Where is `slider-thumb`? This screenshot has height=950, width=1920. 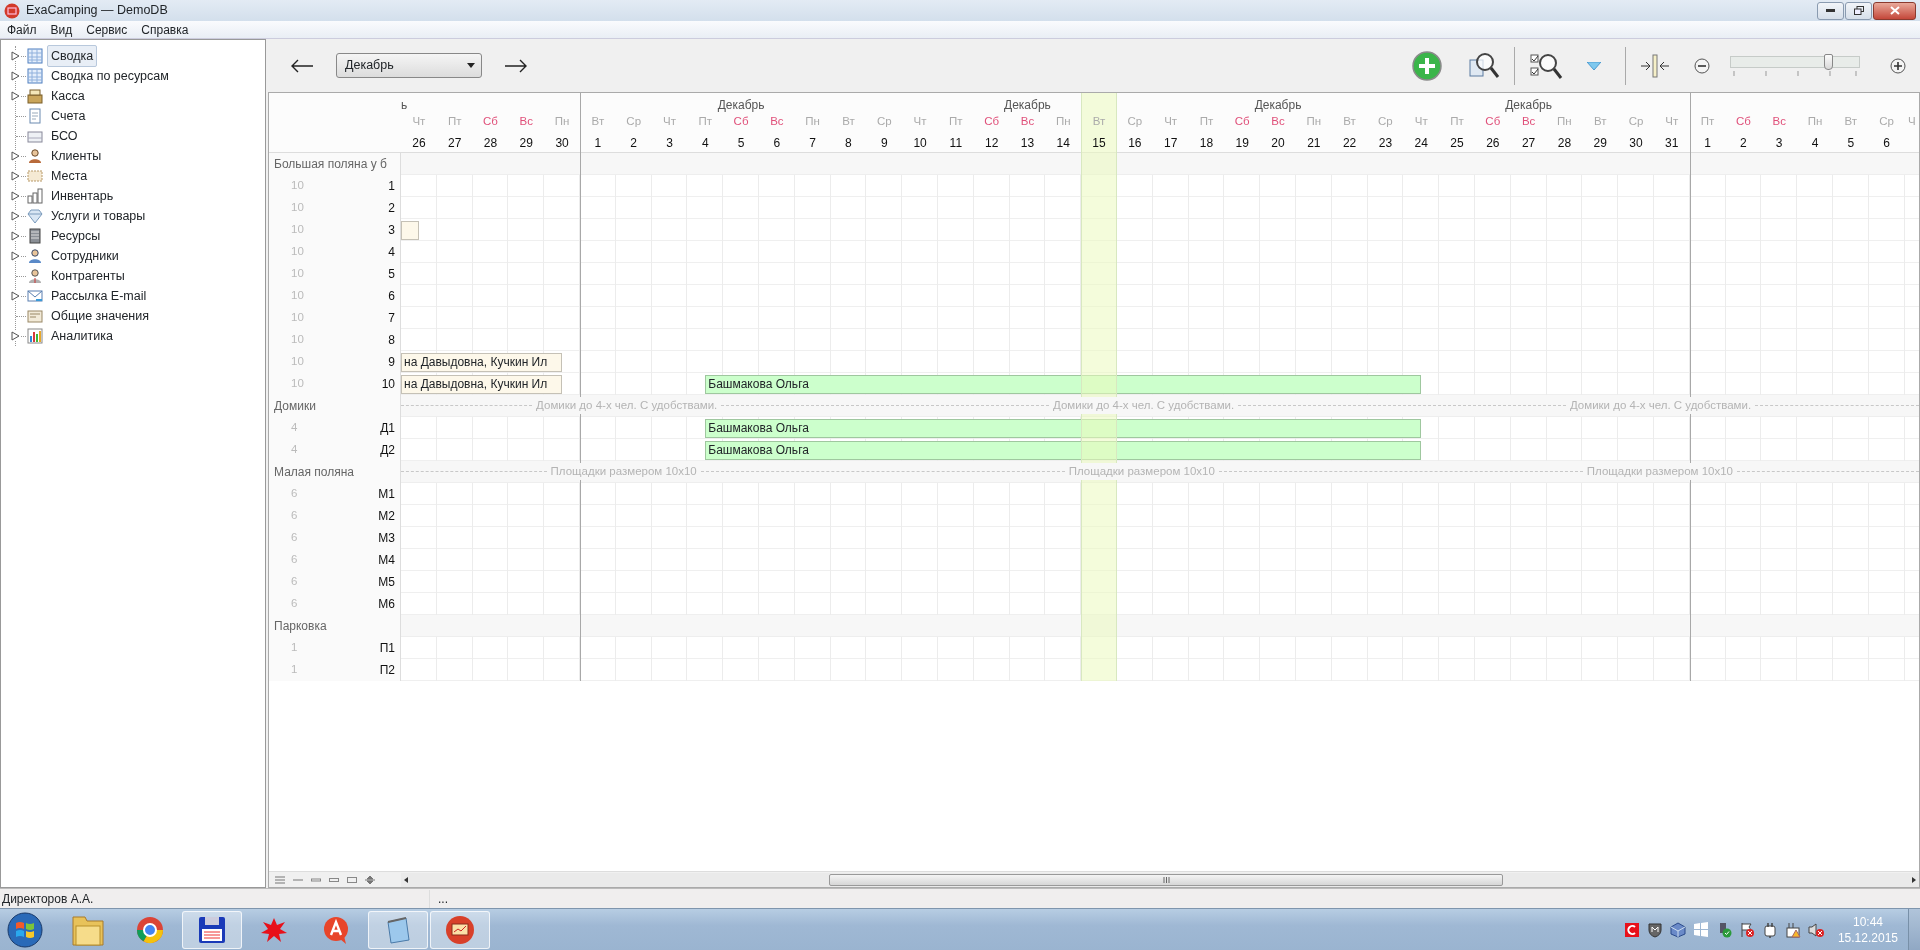
slider-thumb is located at coordinates (1829, 61).